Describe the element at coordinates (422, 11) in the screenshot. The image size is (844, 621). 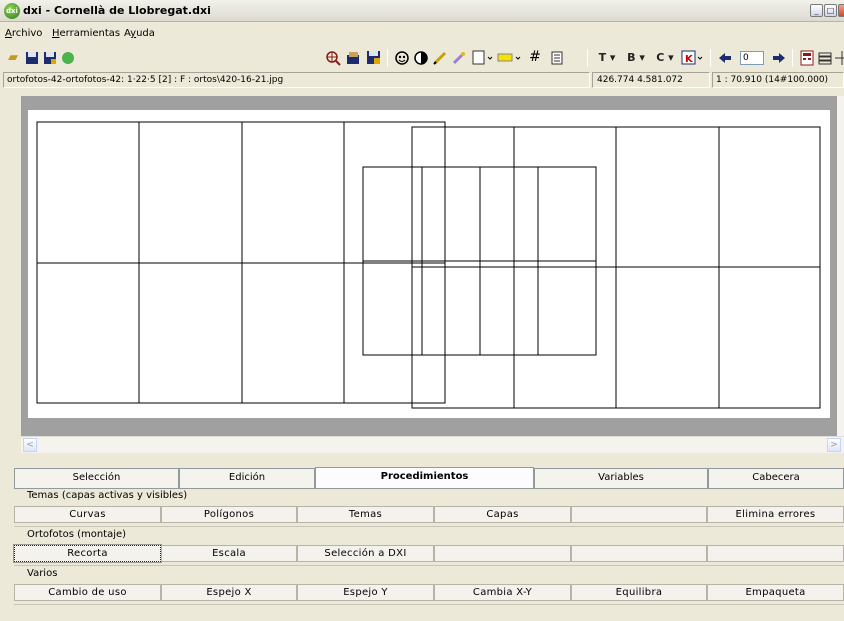
I see `title-bar: dxi dxi - Cornellà de Llobregat.dxi _ □` at that location.